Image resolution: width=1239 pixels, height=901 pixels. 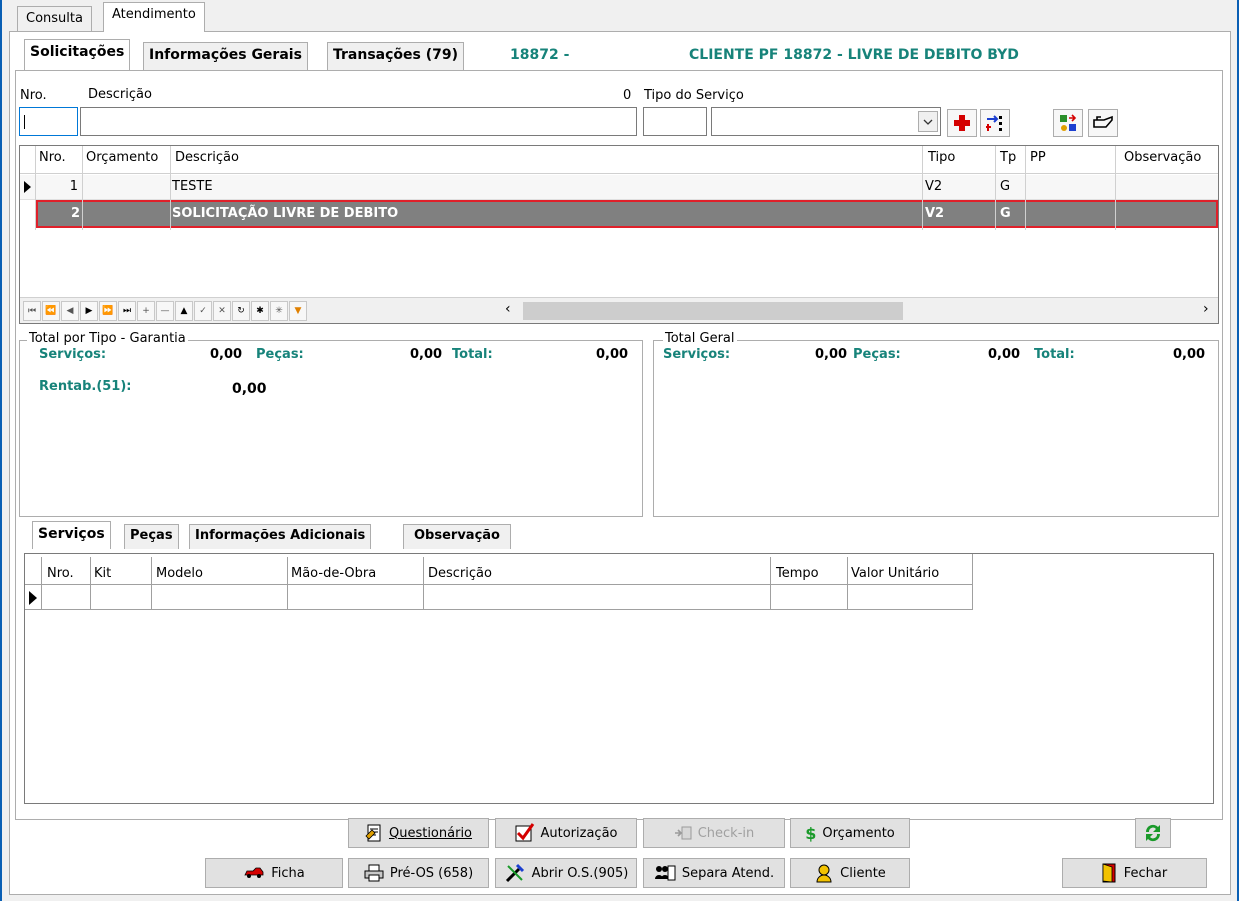 I want to click on descricao-label: Descrição, so click(x=120, y=94).